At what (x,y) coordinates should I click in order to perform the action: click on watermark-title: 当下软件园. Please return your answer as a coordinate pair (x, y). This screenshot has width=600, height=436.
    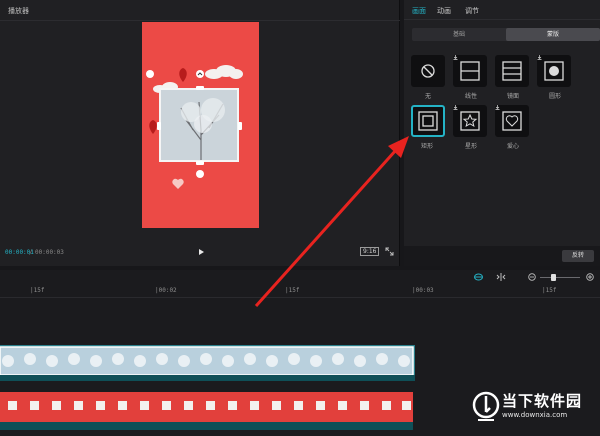
    Looking at the image, I should click on (542, 401).